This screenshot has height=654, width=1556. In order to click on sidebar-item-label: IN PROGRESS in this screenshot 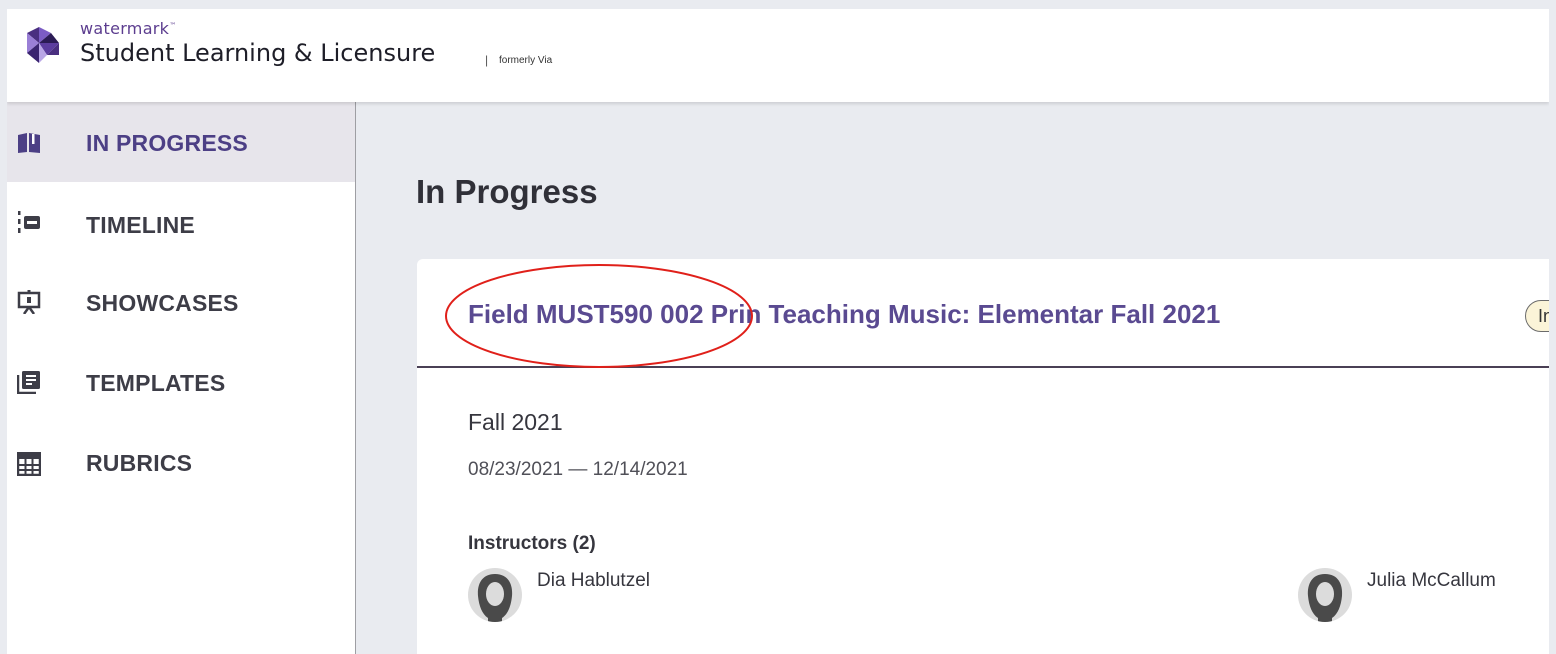, I will do `click(167, 143)`.